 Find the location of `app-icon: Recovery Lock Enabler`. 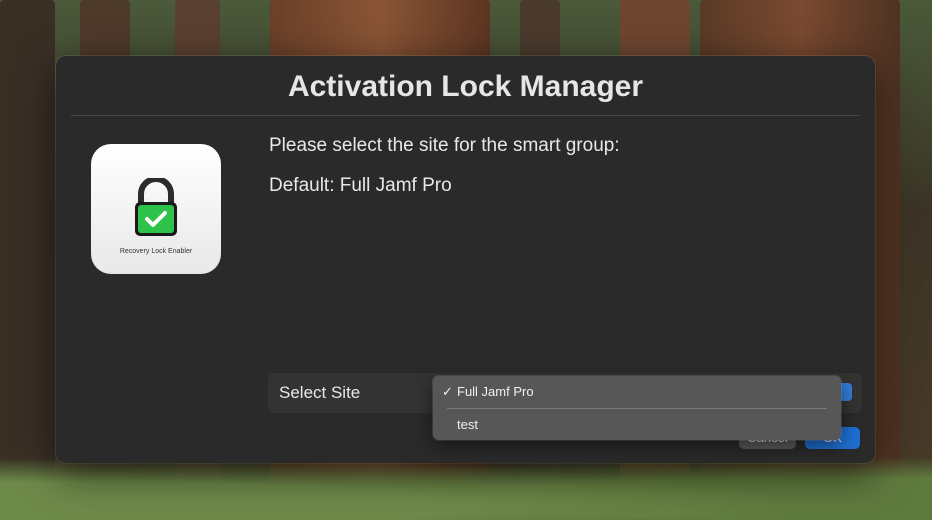

app-icon: Recovery Lock Enabler is located at coordinates (156, 209).